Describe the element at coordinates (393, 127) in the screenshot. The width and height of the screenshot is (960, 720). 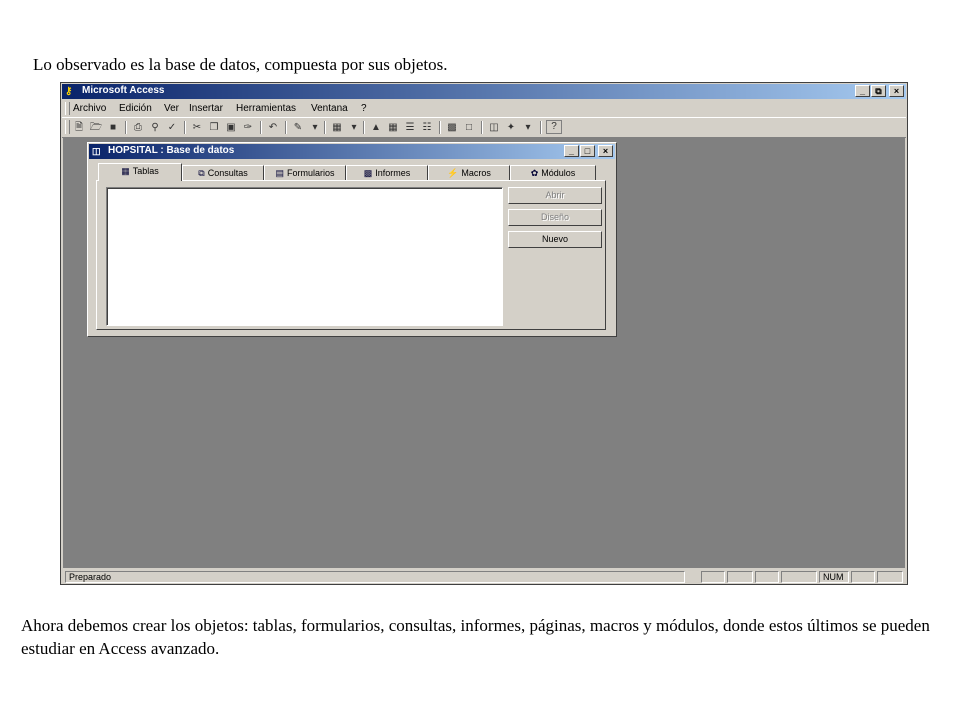
I see `small-icons-icon: ▦` at that location.